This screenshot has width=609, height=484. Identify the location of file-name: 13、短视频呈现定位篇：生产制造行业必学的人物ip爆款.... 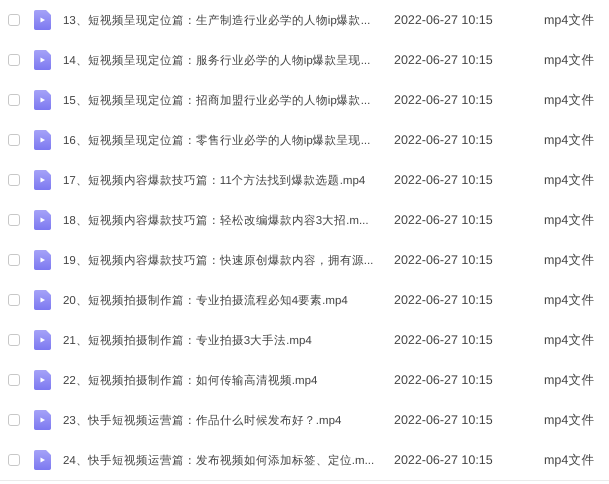
(226, 20).